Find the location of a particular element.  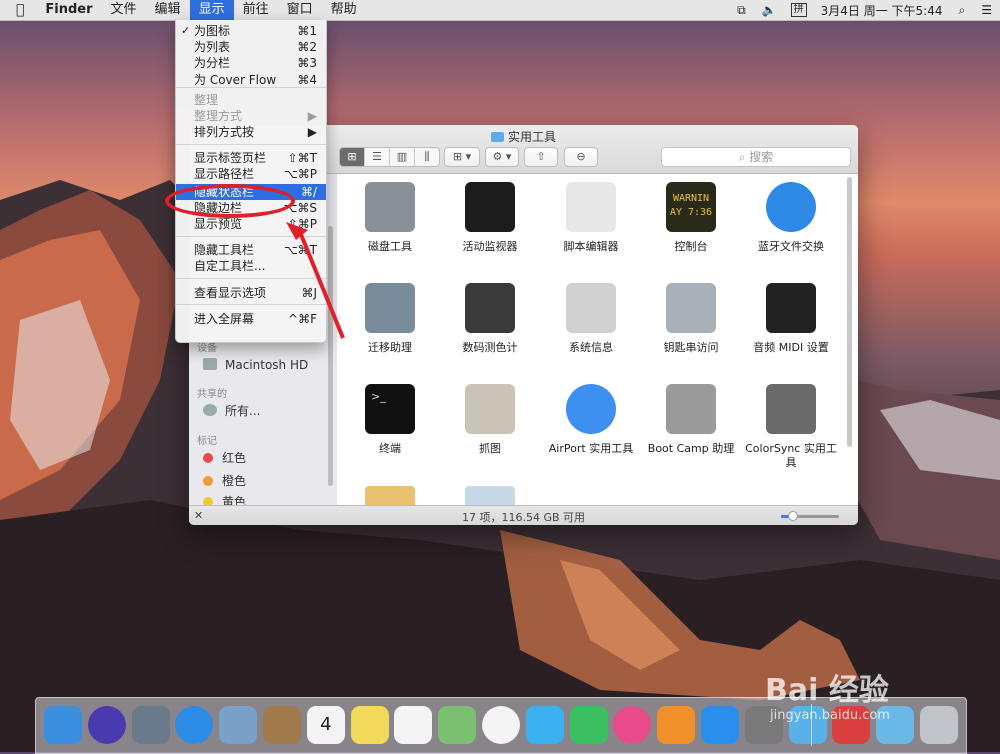

view-menu-item: 整理 is located at coordinates (251, 100).